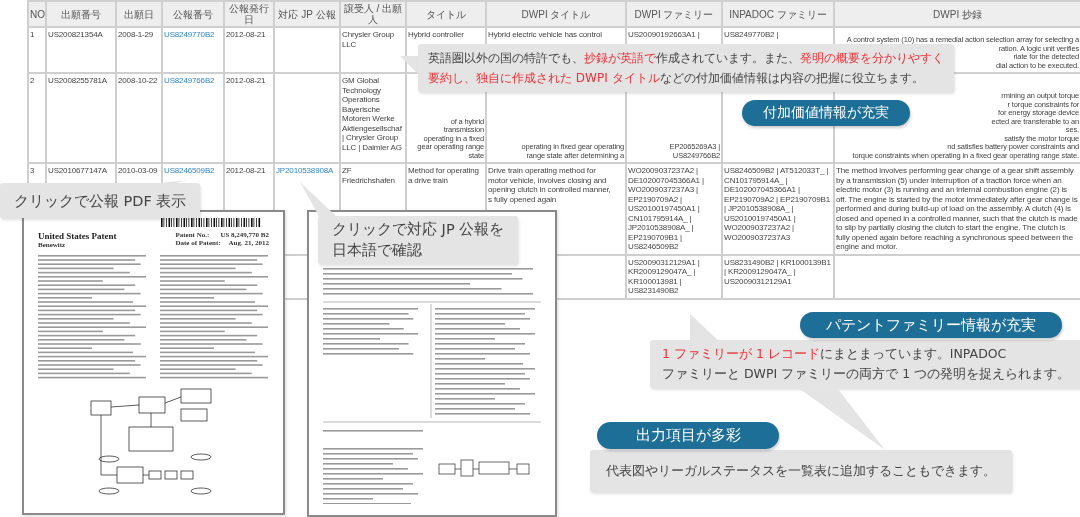 This screenshot has width=1080, height=517. I want to click on table-cell: 2010-03-09, so click(138, 171).